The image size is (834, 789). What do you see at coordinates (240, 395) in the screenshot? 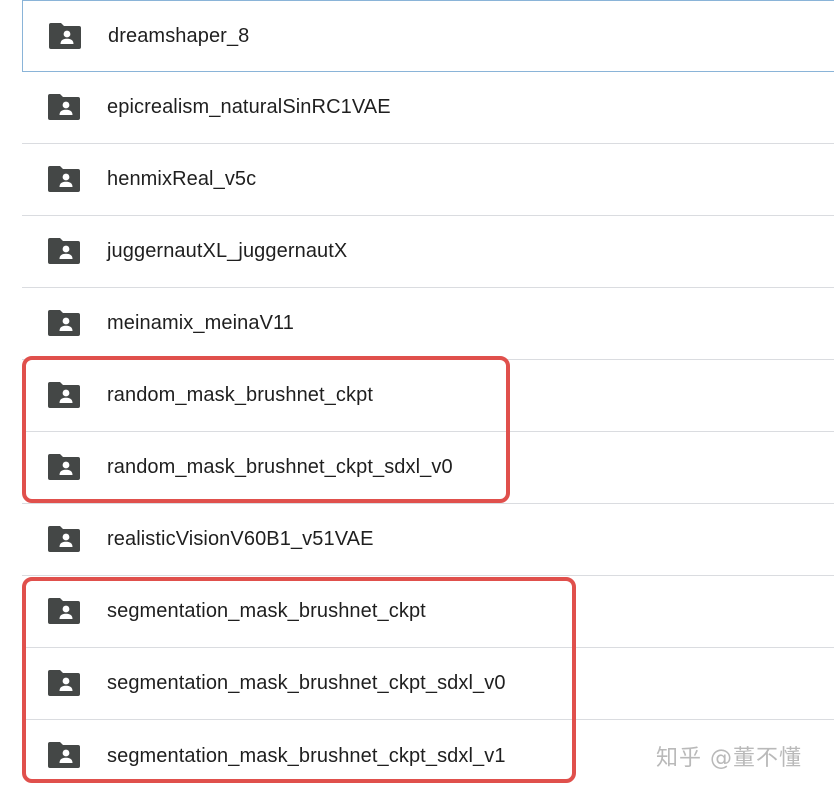
I see `file-name: random_mask_brushnet_ckpt` at bounding box center [240, 395].